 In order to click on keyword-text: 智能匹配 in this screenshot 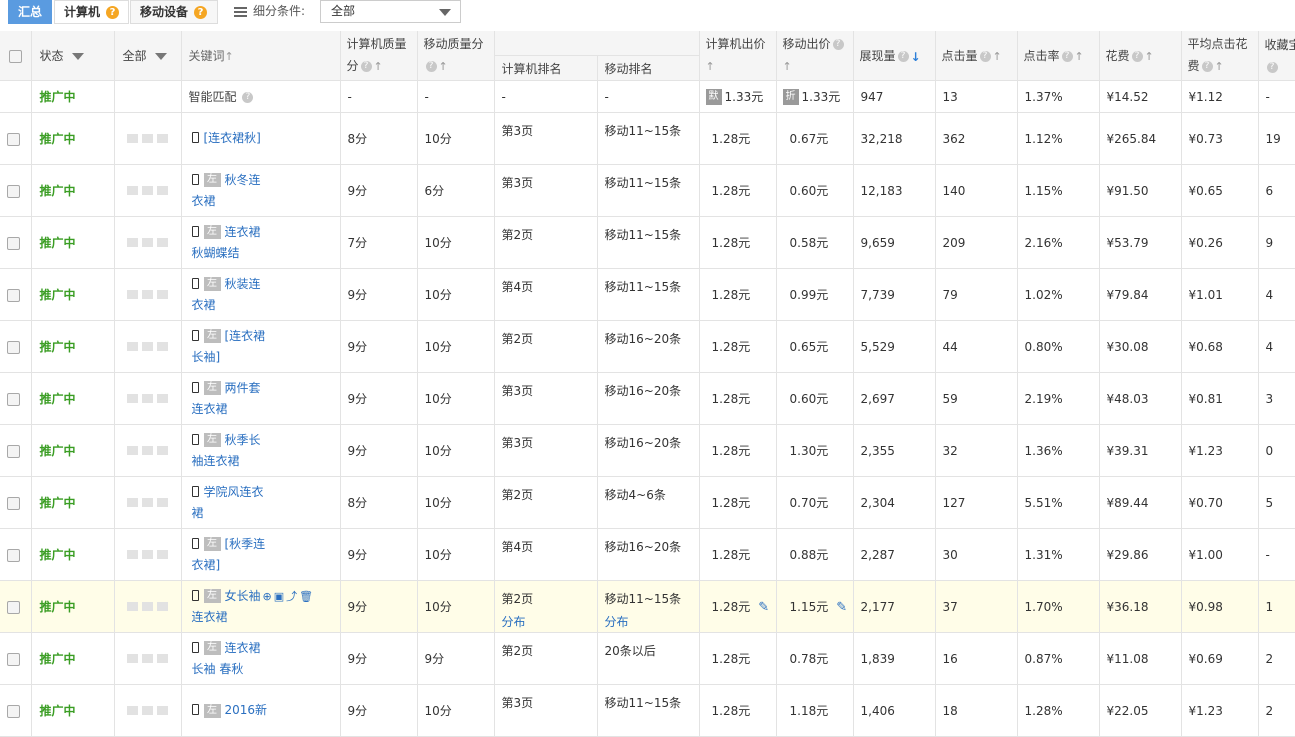, I will do `click(213, 97)`.